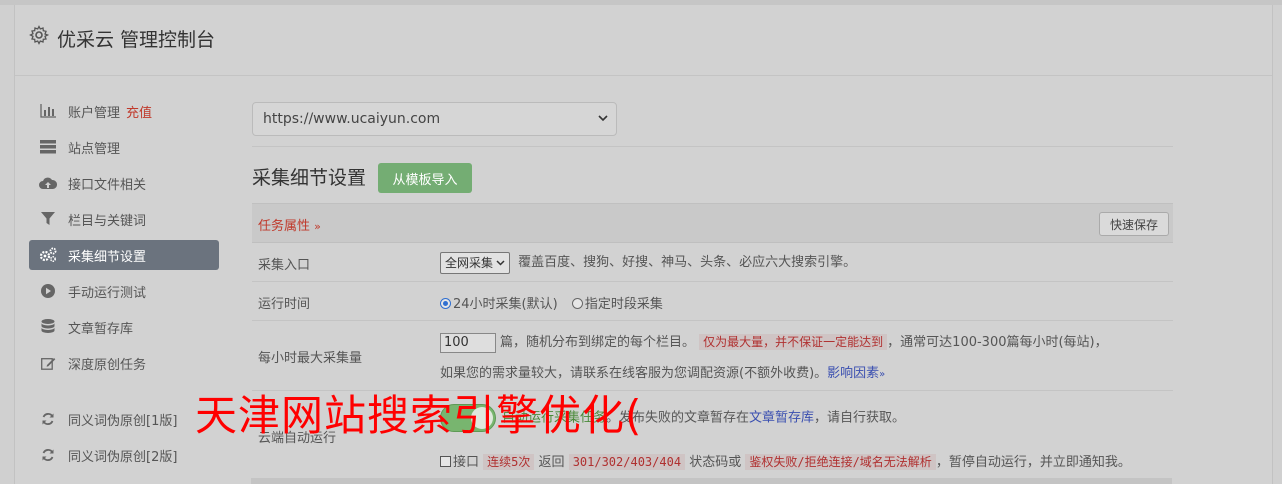 The height and width of the screenshot is (484, 1282). I want to click on sidebar-item-interface: 接口文件相关, so click(124, 183).